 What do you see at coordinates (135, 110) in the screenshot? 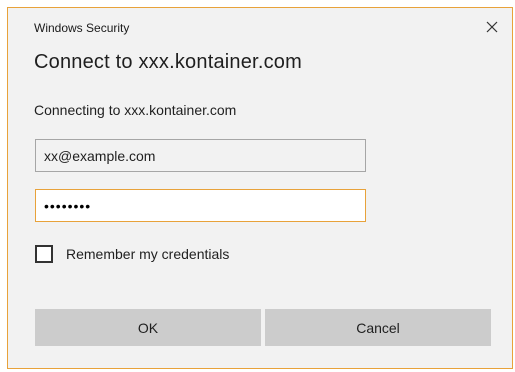
I see `dialog-message: Connecting to xxx.kontainer.com` at bounding box center [135, 110].